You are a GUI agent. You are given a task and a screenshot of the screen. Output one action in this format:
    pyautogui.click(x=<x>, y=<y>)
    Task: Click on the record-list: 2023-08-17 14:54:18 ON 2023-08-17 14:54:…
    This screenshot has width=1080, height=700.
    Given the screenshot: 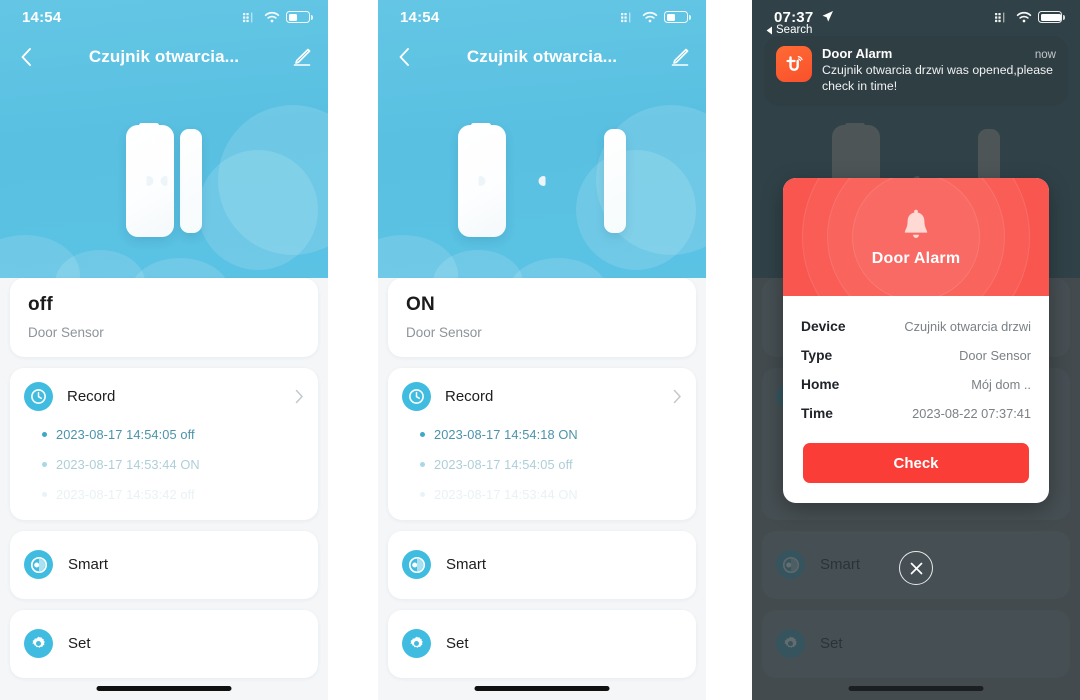 What is the action you would take?
    pyautogui.click(x=551, y=464)
    